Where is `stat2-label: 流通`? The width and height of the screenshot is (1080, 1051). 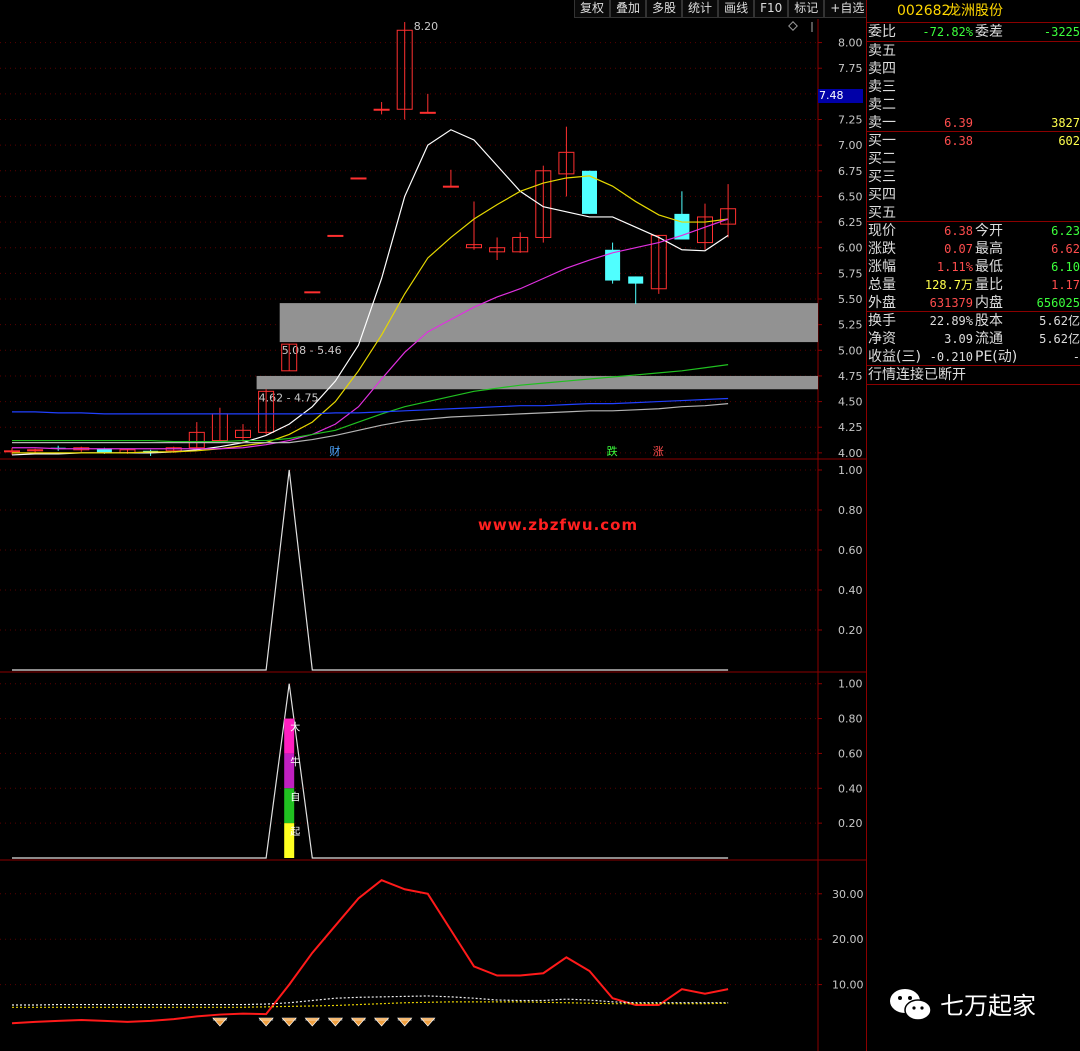
stat2-label: 流通 is located at coordinates (989, 339).